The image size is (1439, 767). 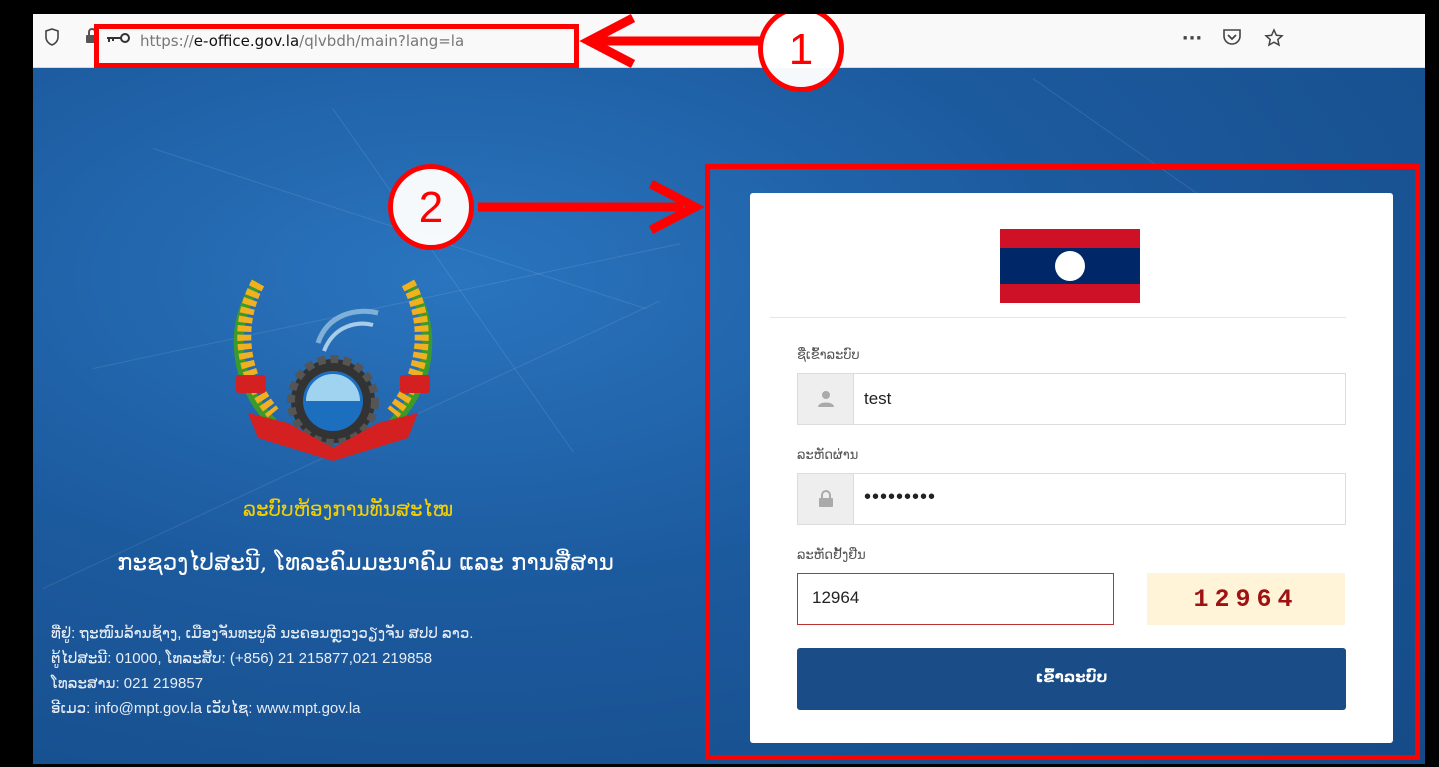 What do you see at coordinates (622, 124) in the screenshot?
I see `annotation-arrows` at bounding box center [622, 124].